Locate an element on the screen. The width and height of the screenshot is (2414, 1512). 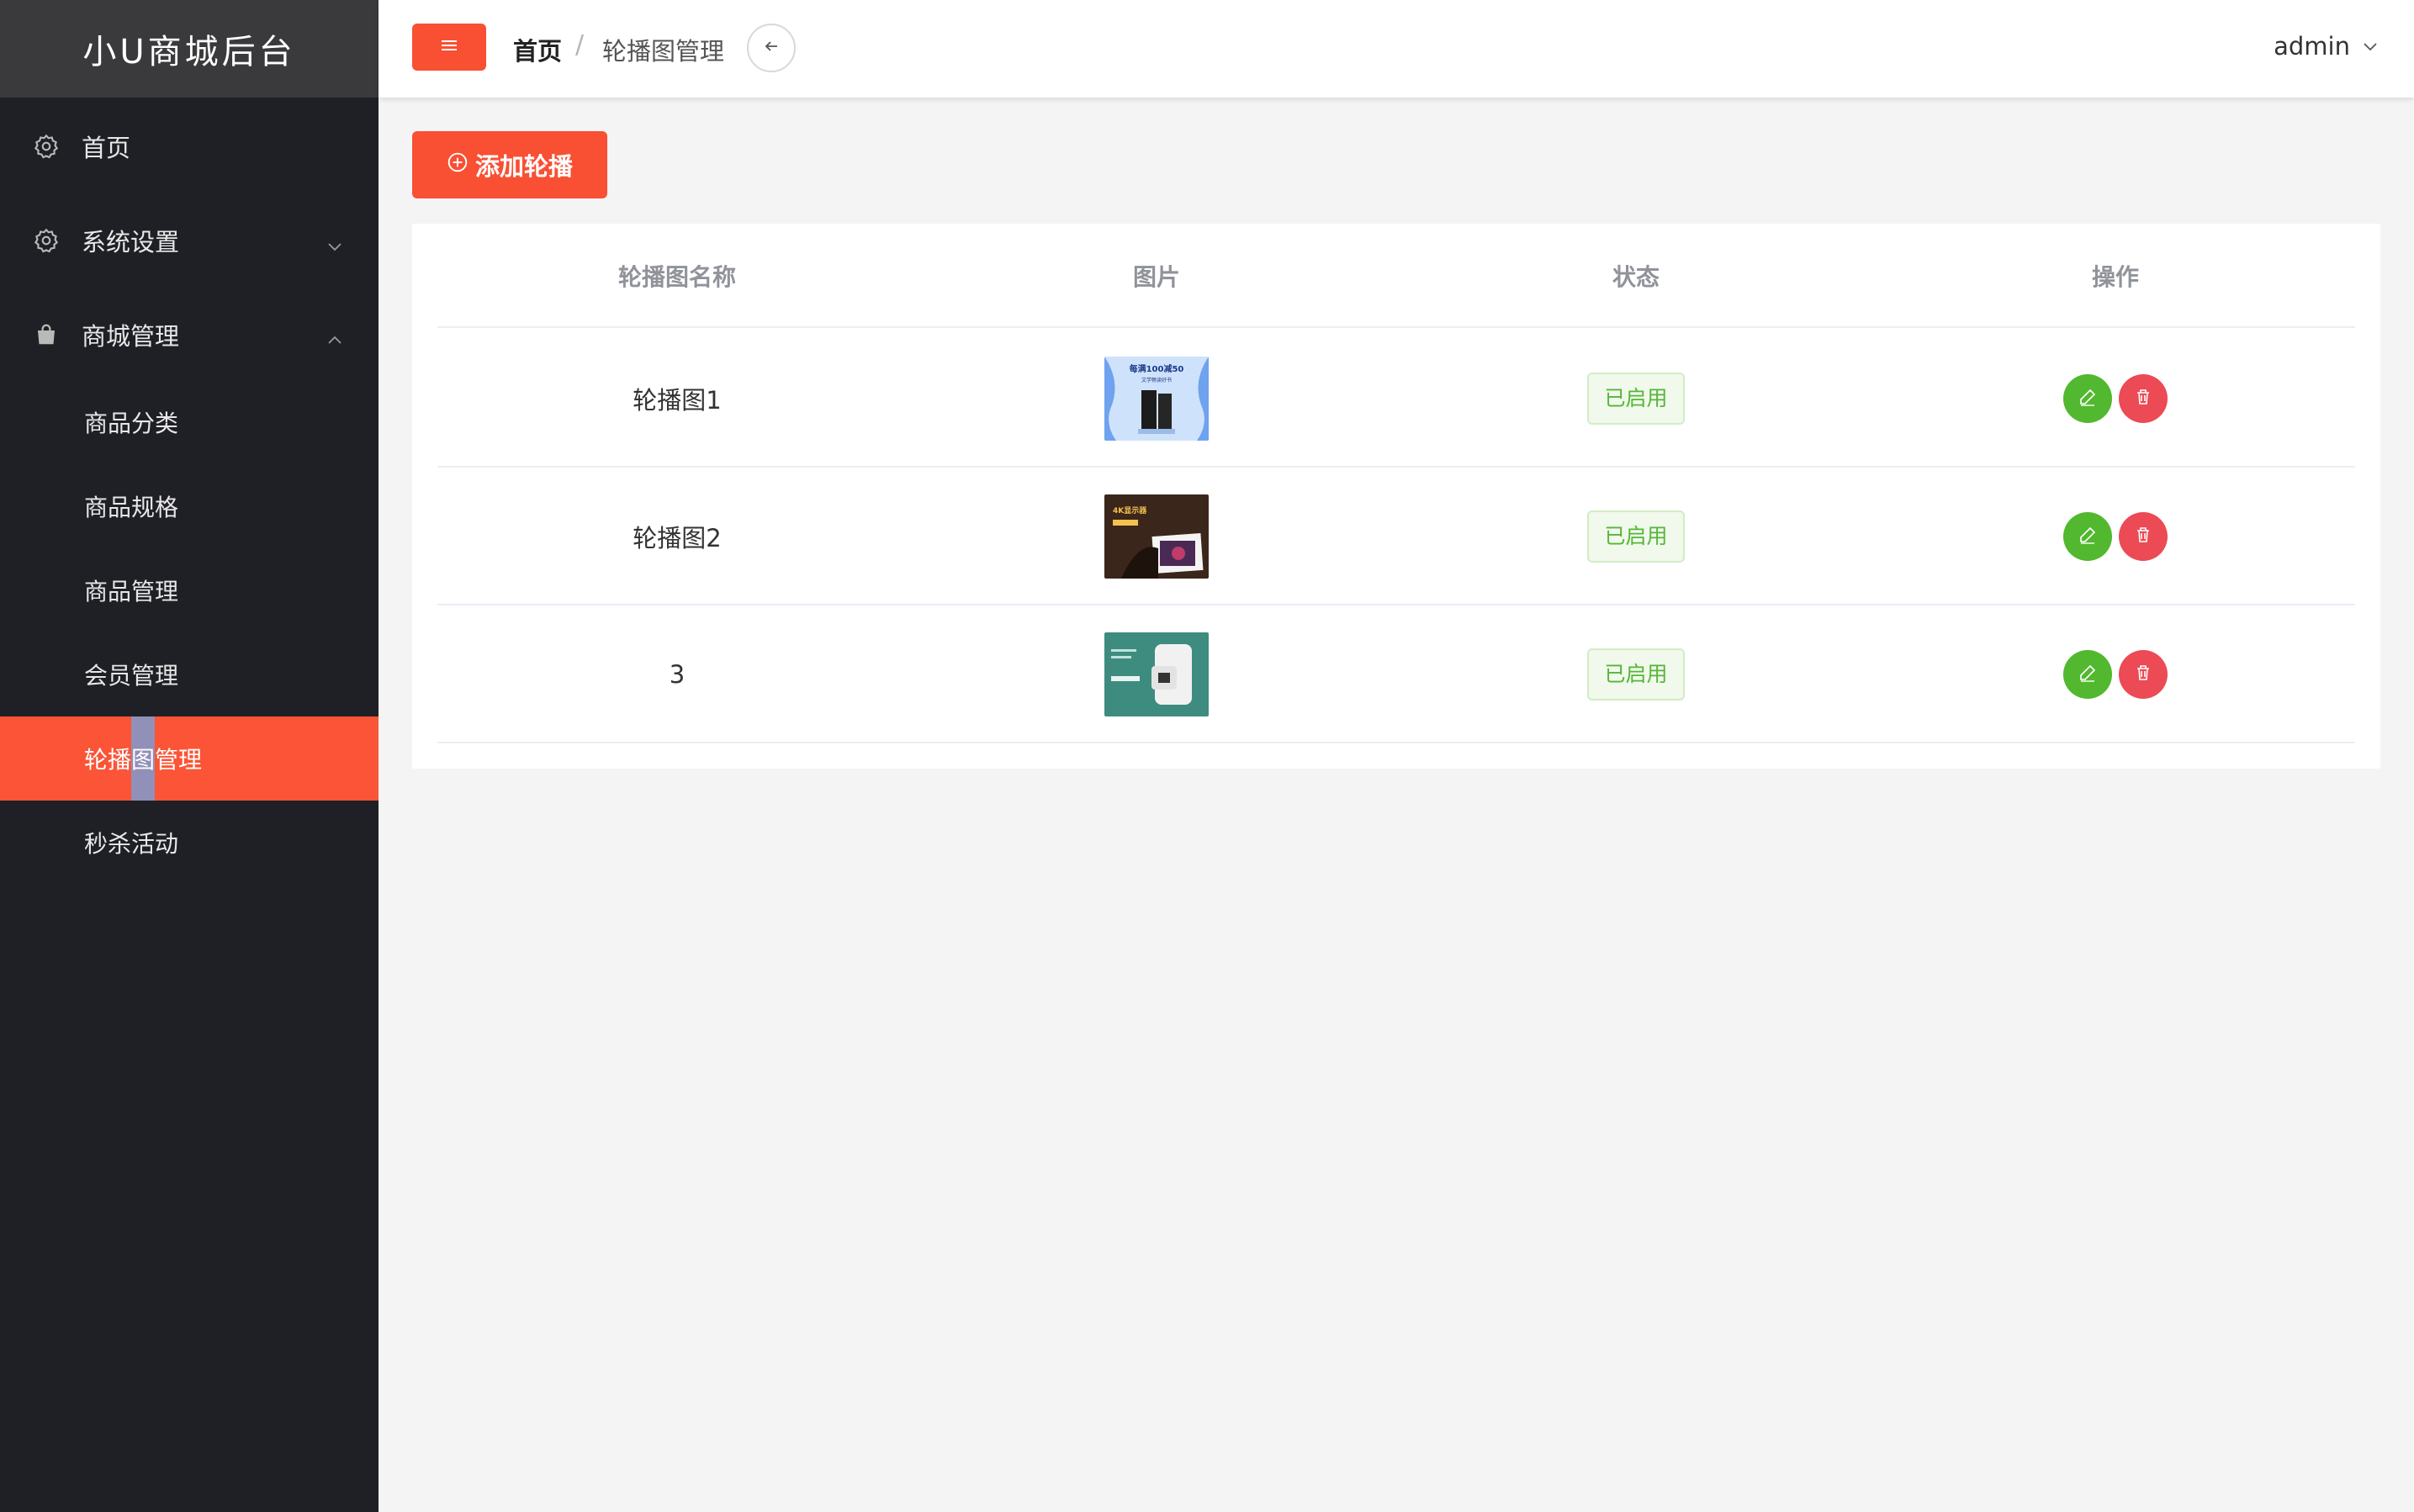
sidebar-item-label: 商城管理 is located at coordinates (131, 336).